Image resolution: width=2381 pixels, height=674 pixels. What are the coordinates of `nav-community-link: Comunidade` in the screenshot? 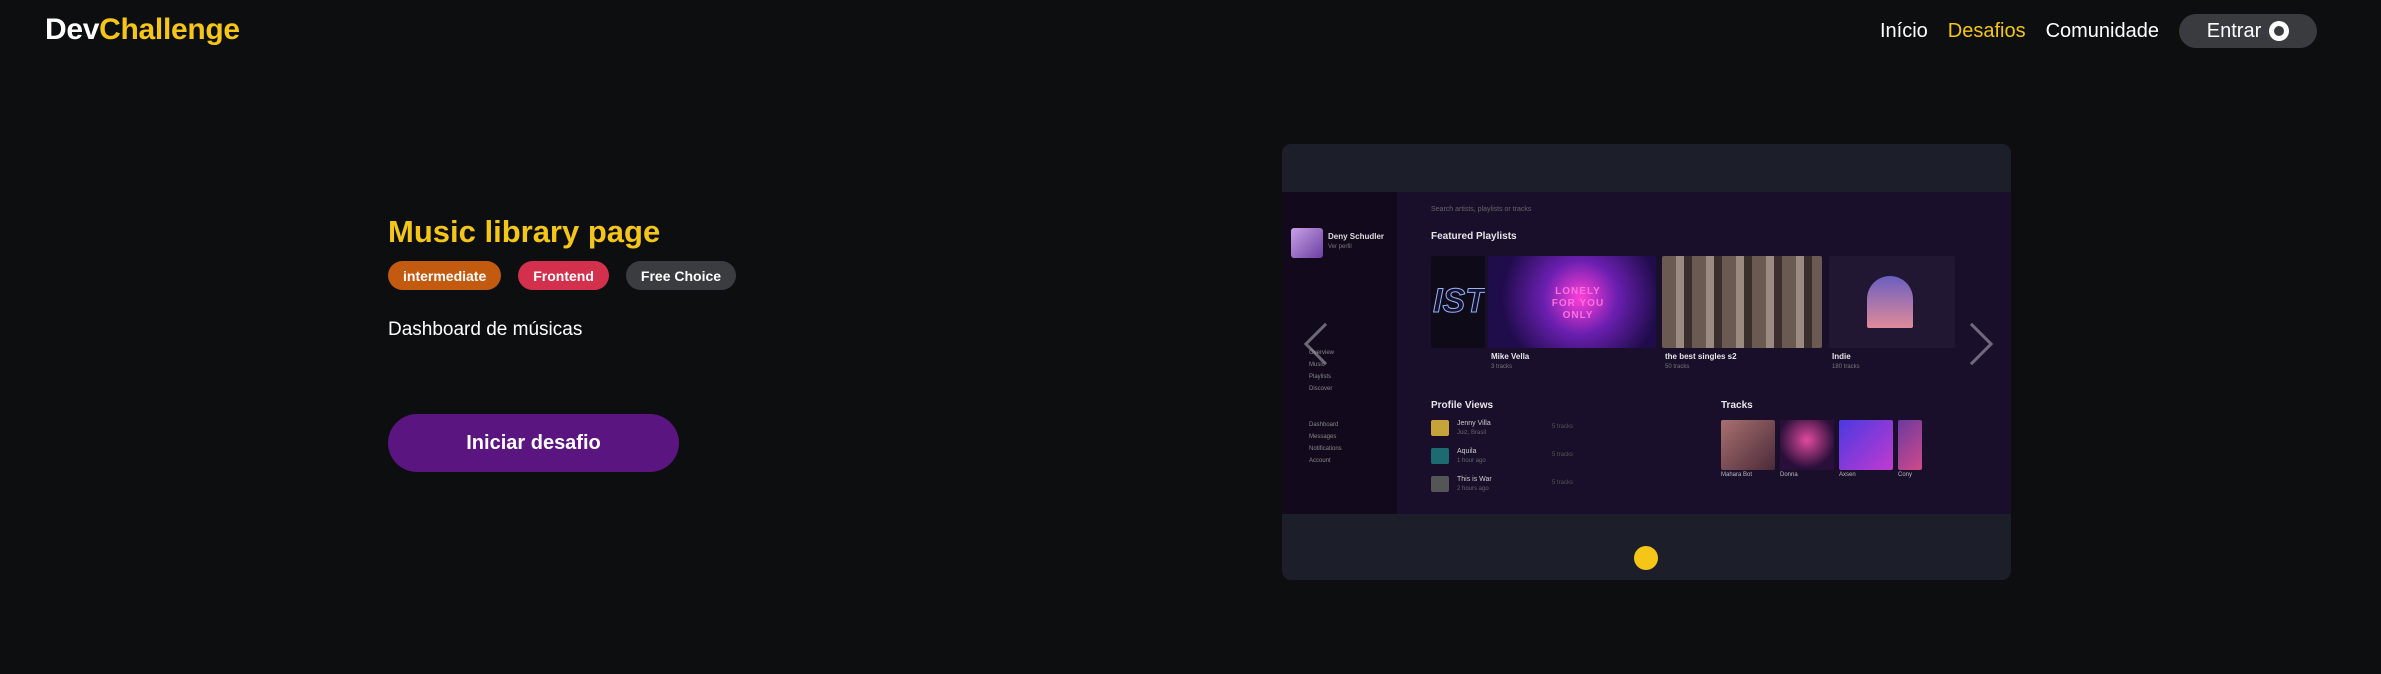 It's located at (2102, 31).